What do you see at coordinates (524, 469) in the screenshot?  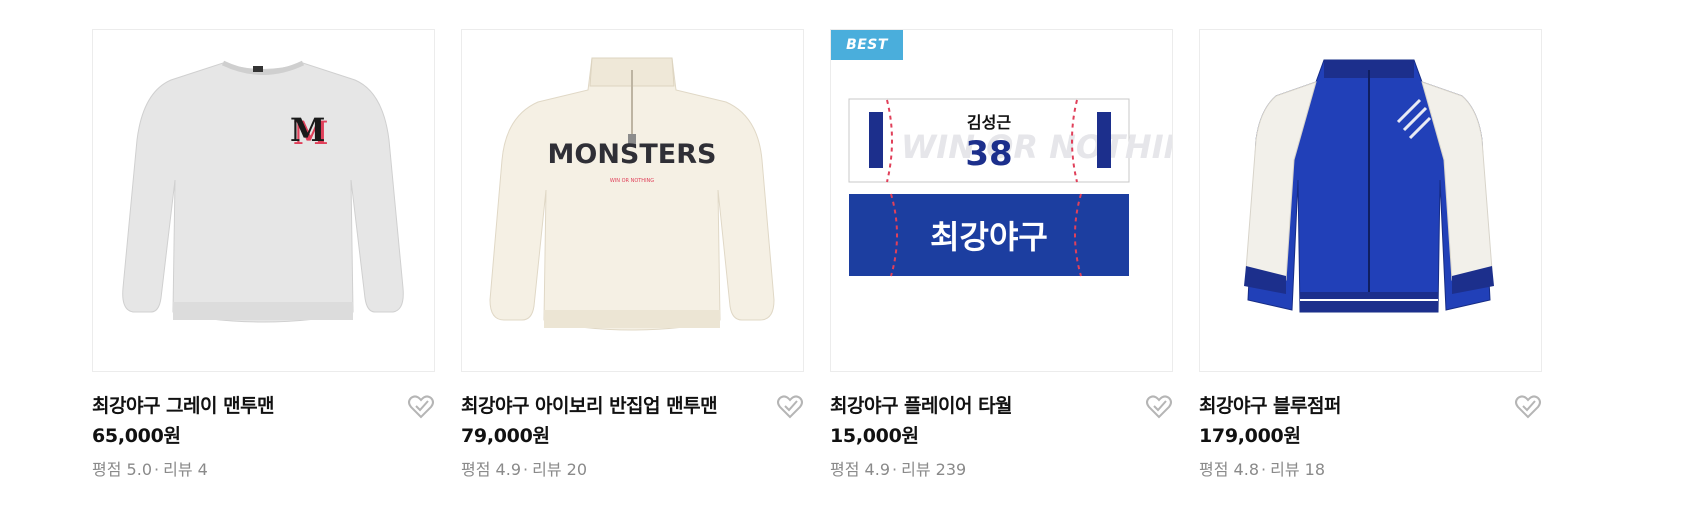 I see `product-rating-review: 평점 4.9 · 리뷰 20` at bounding box center [524, 469].